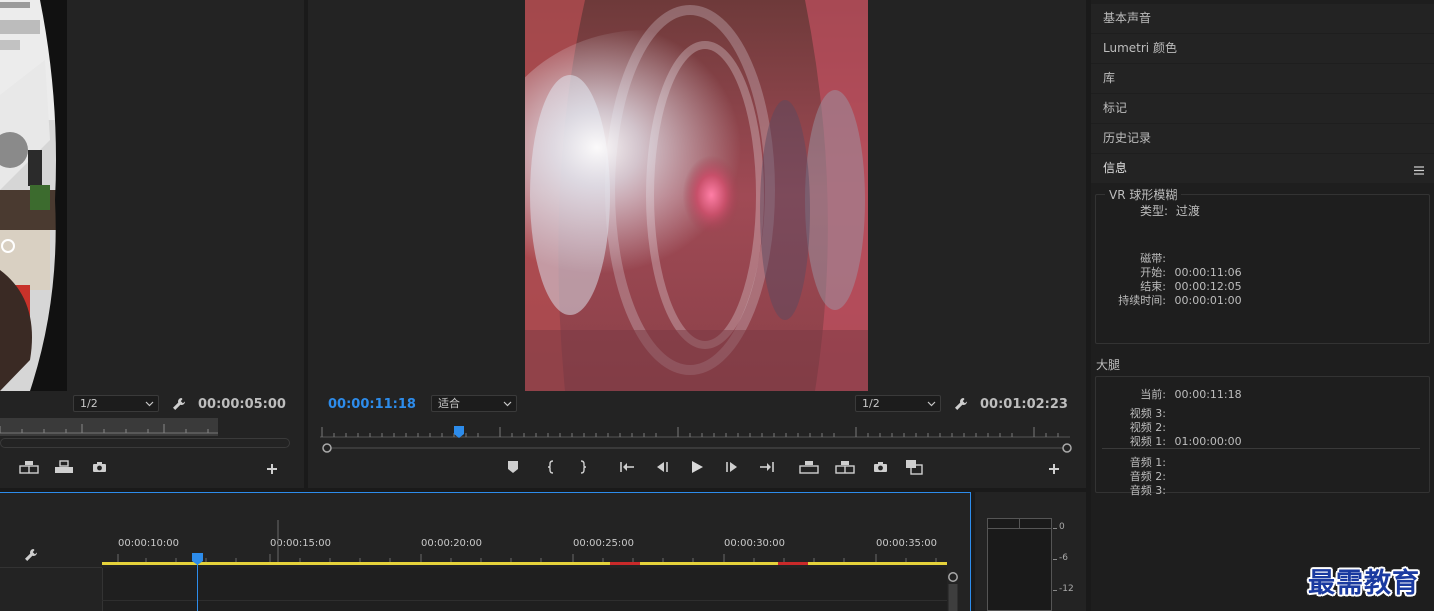  I want to click on fit-value: 适合, so click(449, 403).